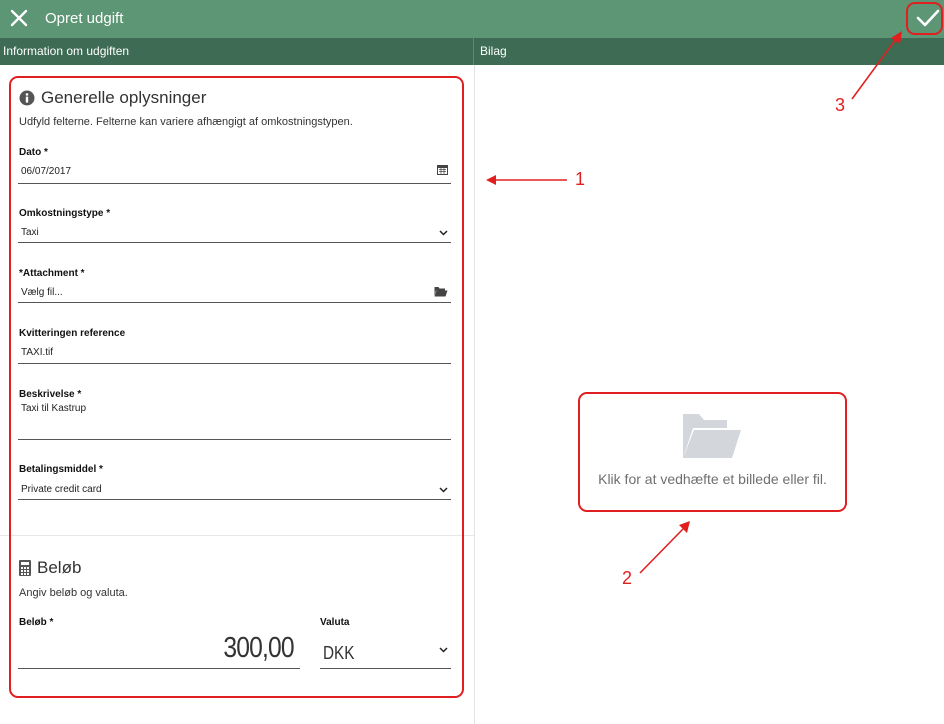  I want to click on annotation-number-2: 2, so click(627, 578).